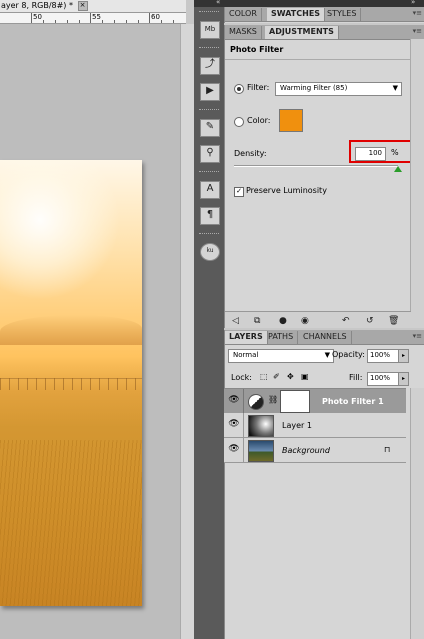 This screenshot has height=639, width=424. I want to click on layers-tabrow: LAYERS PATHS CHANNELS ▾≡, so click(324, 337).